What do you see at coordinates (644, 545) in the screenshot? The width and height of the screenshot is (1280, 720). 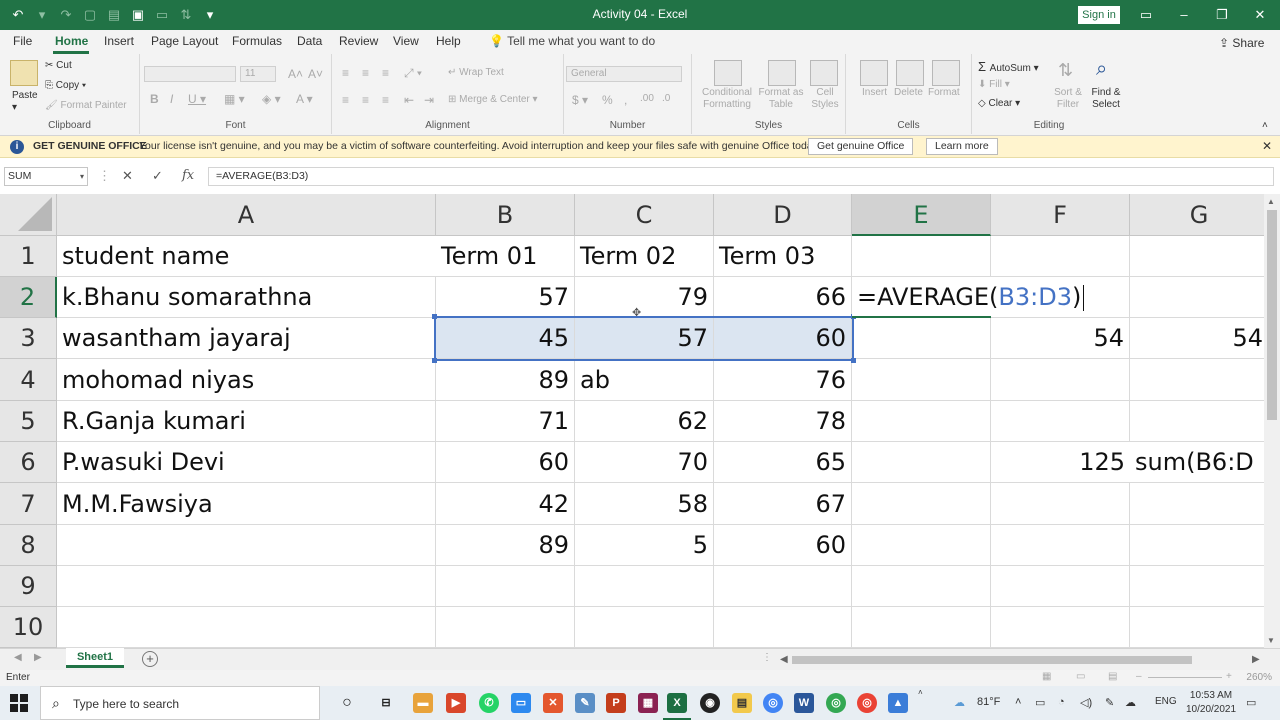 I see `cell-c8: 5` at bounding box center [644, 545].